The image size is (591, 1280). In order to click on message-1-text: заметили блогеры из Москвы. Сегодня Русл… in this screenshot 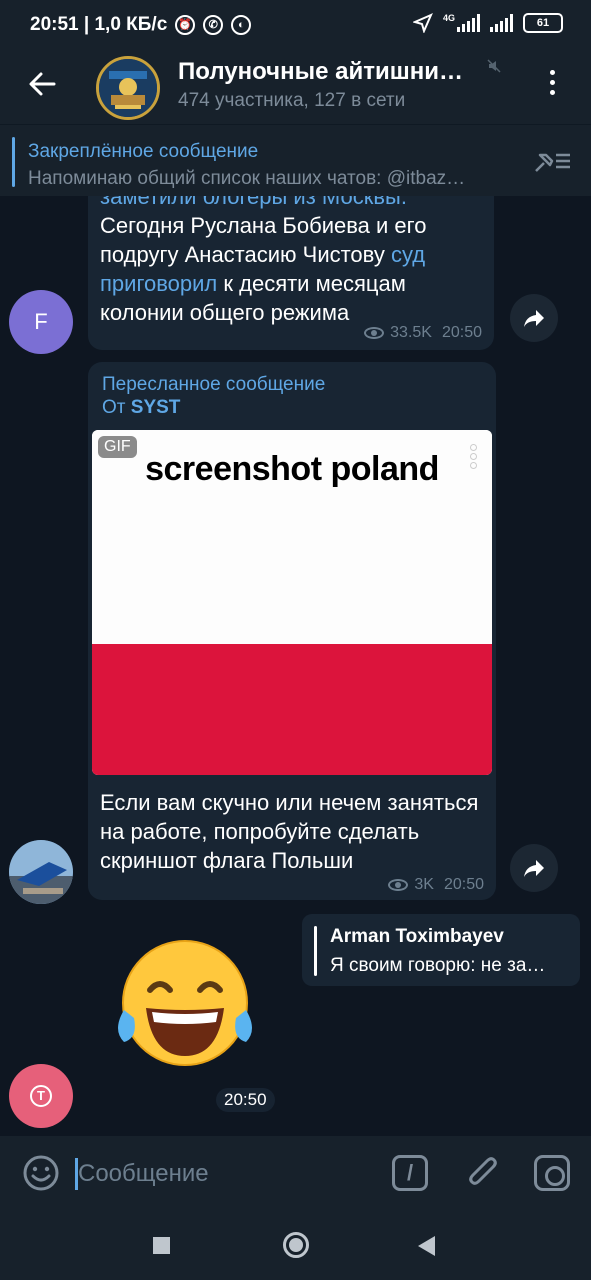, I will do `click(290, 261)`.